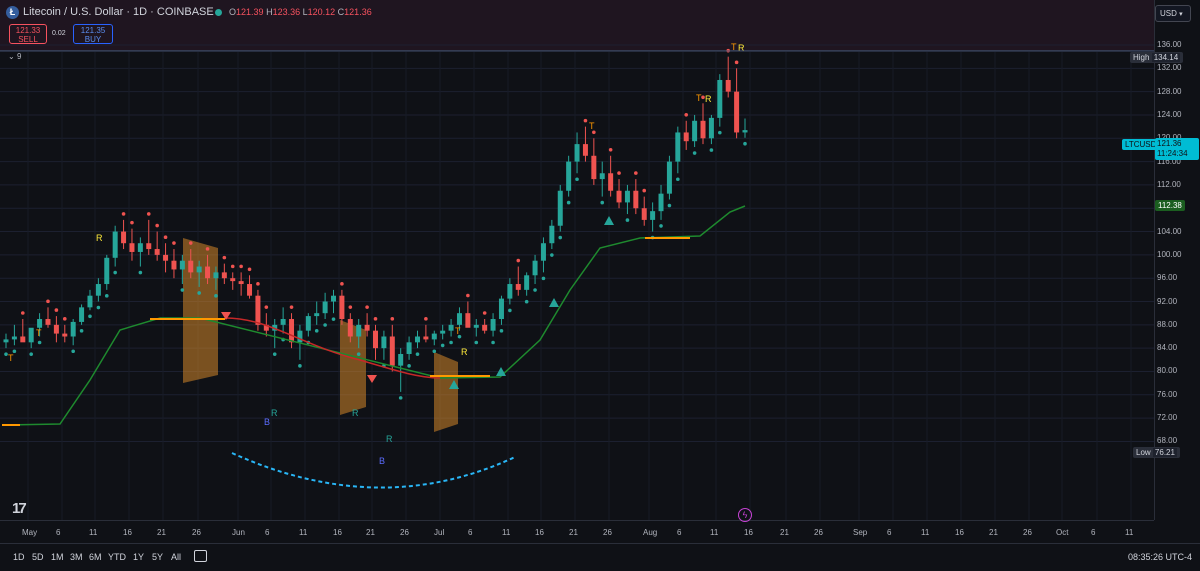 This screenshot has height=571, width=1200. I want to click on zone-band, so click(200, 310).